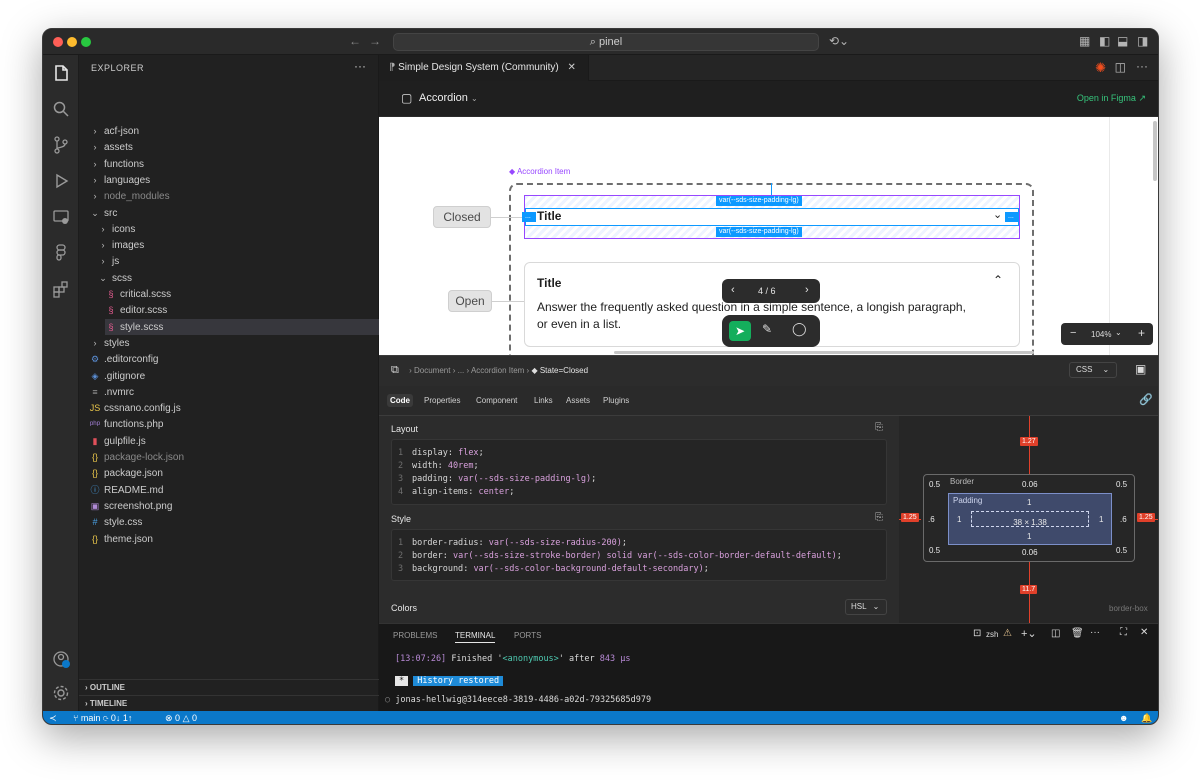 The height and width of the screenshot is (780, 1200). What do you see at coordinates (799, 329) in the screenshot?
I see `comment-tool-icon: ◯` at bounding box center [799, 329].